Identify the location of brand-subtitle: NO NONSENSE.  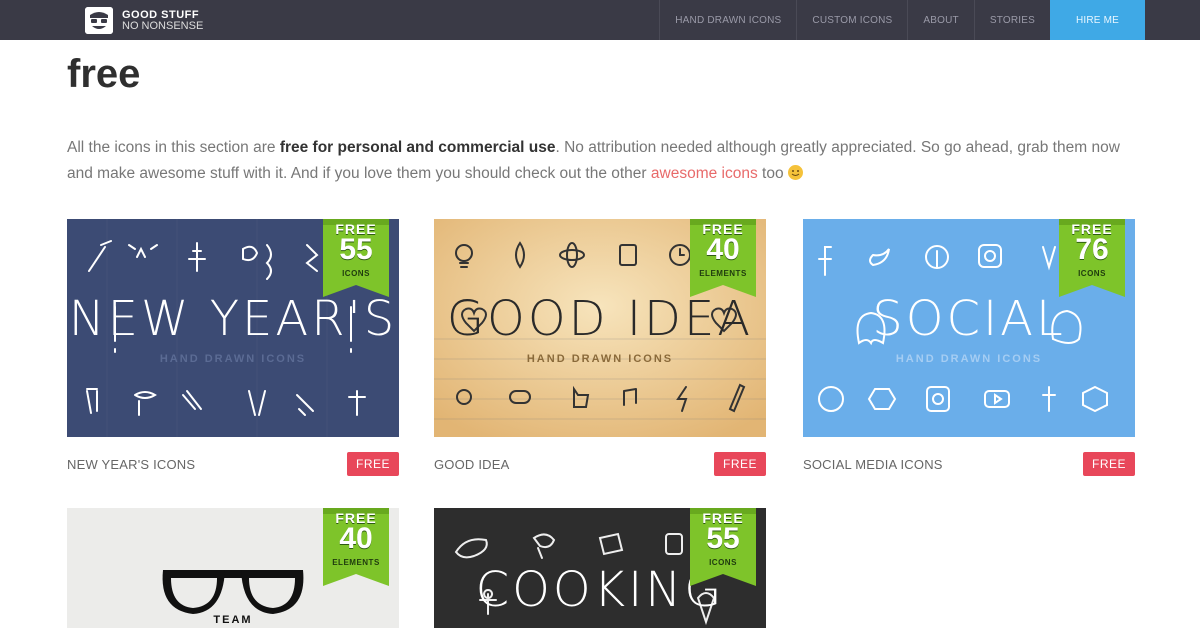
(163, 25).